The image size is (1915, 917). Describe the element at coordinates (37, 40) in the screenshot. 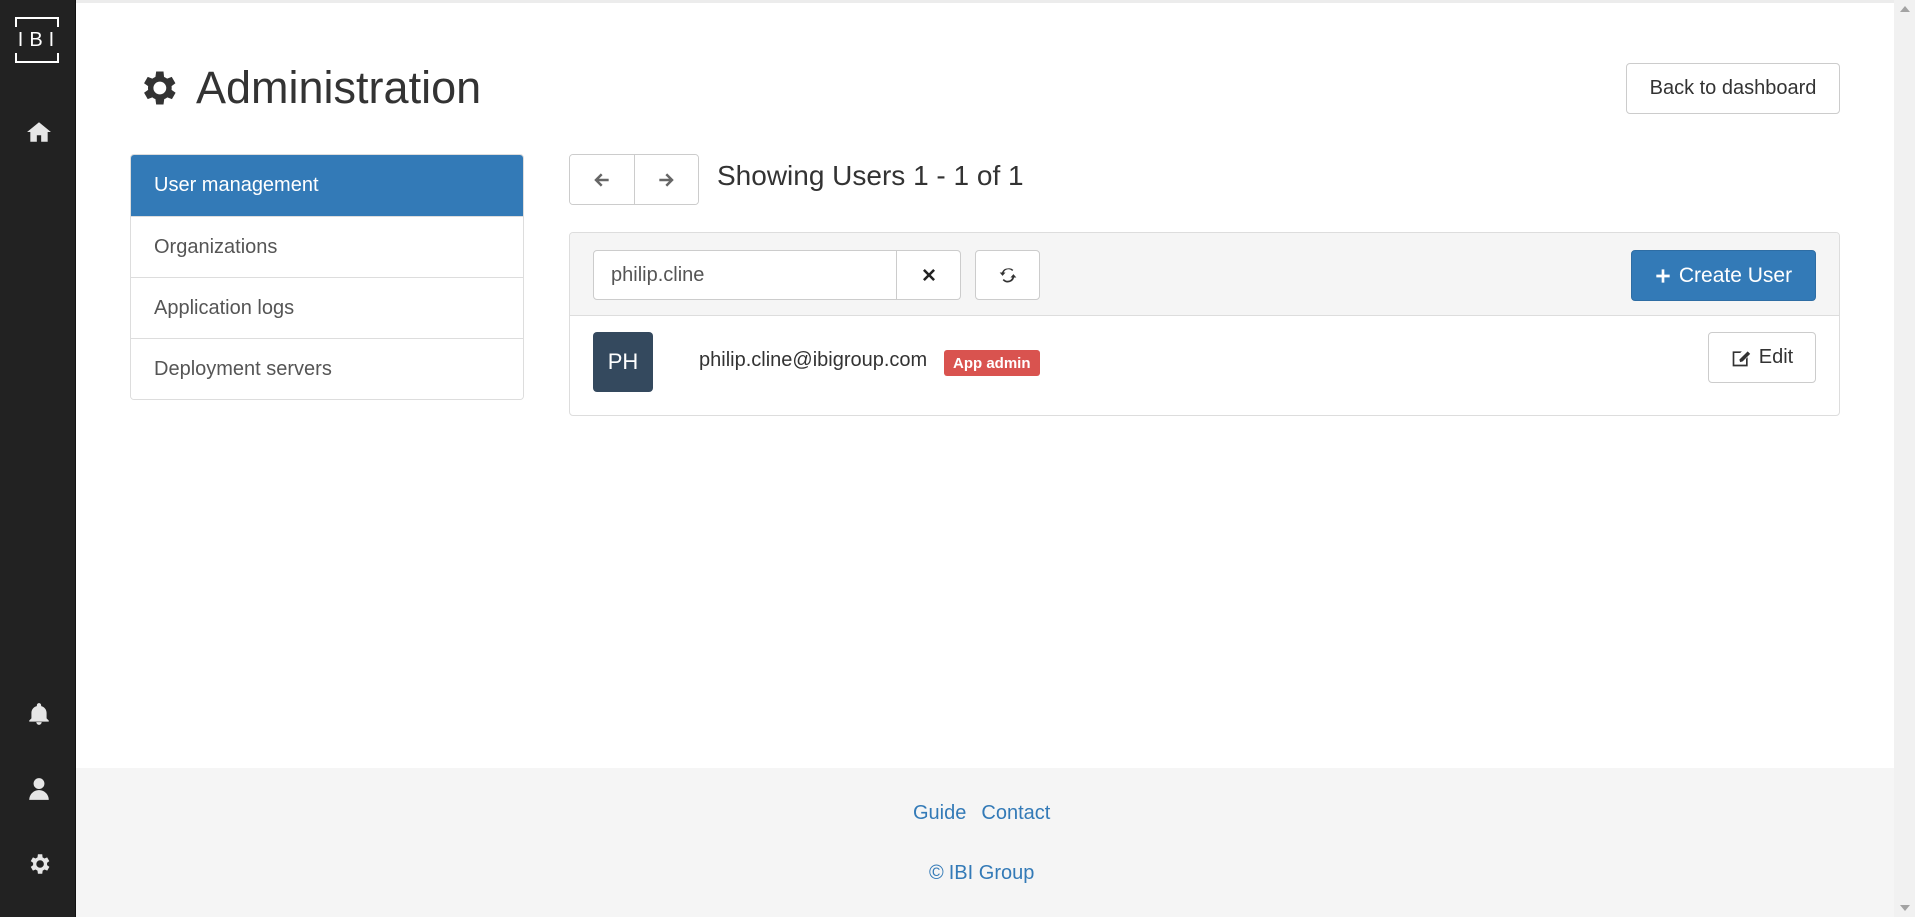

I see `ibi-logo: IBI` at that location.